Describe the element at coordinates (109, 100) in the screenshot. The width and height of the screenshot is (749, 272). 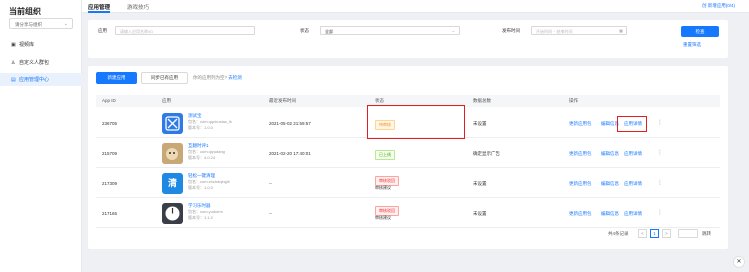
I see `column-header: App ID` at that location.